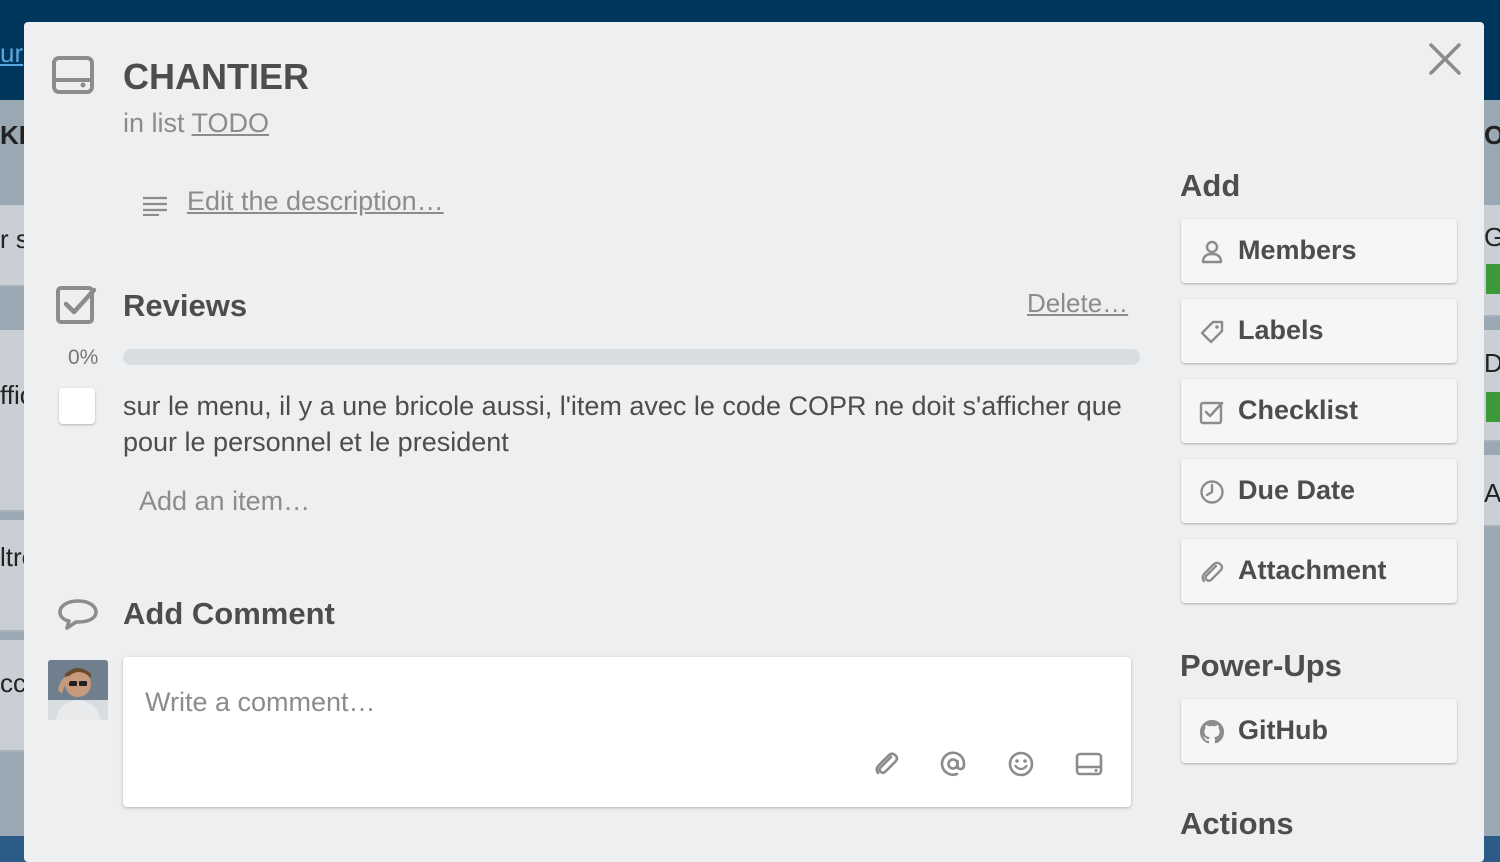 This screenshot has width=1500, height=862. What do you see at coordinates (1492, 363) in the screenshot?
I see `background-text: D` at bounding box center [1492, 363].